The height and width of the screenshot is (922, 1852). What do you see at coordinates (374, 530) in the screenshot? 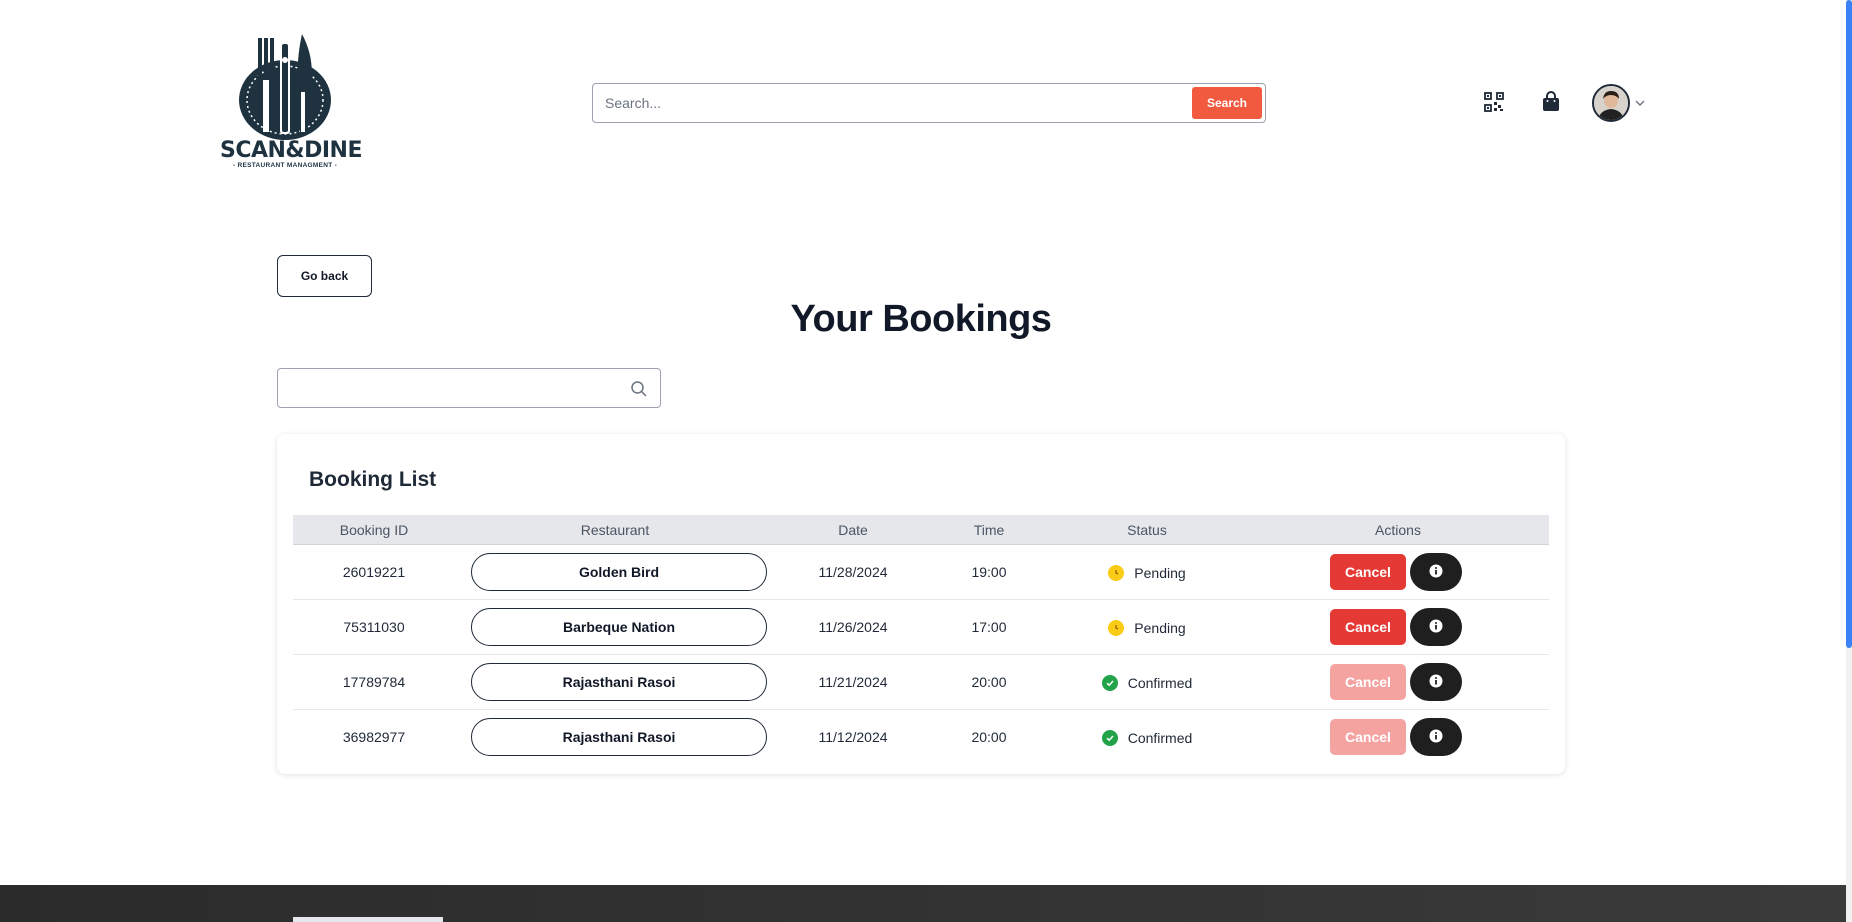
I see `column-header-booking-id: Booking ID` at bounding box center [374, 530].